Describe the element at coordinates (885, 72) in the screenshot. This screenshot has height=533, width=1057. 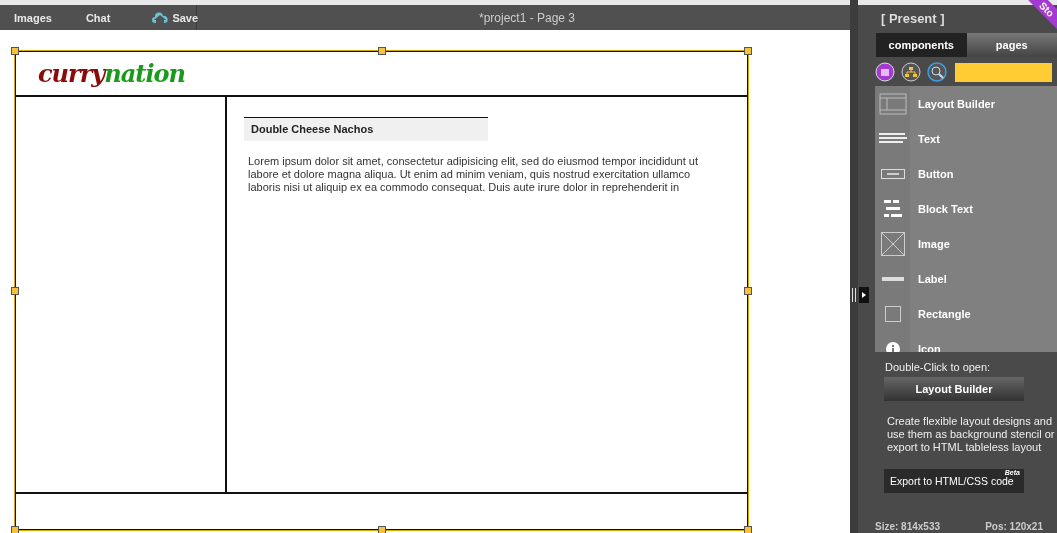
I see `package-icon` at that location.